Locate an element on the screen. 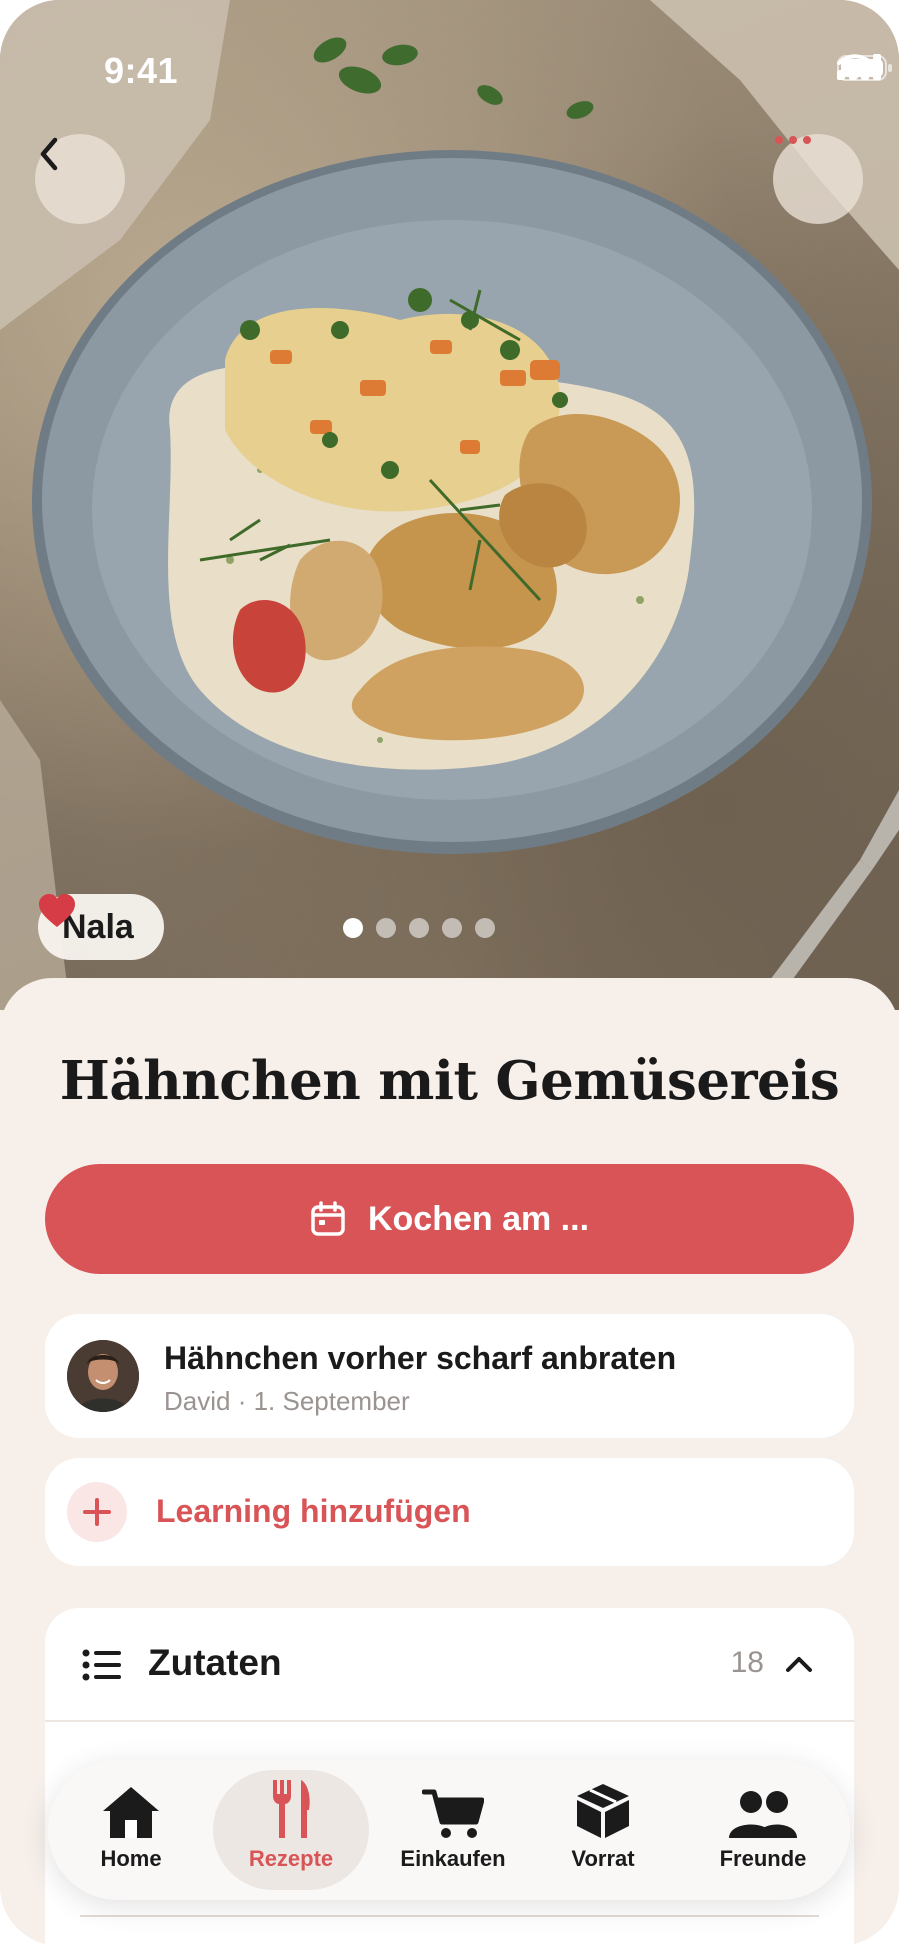 The width and height of the screenshot is (899, 1946). tab-recipes: Rezepte is located at coordinates (291, 1830).